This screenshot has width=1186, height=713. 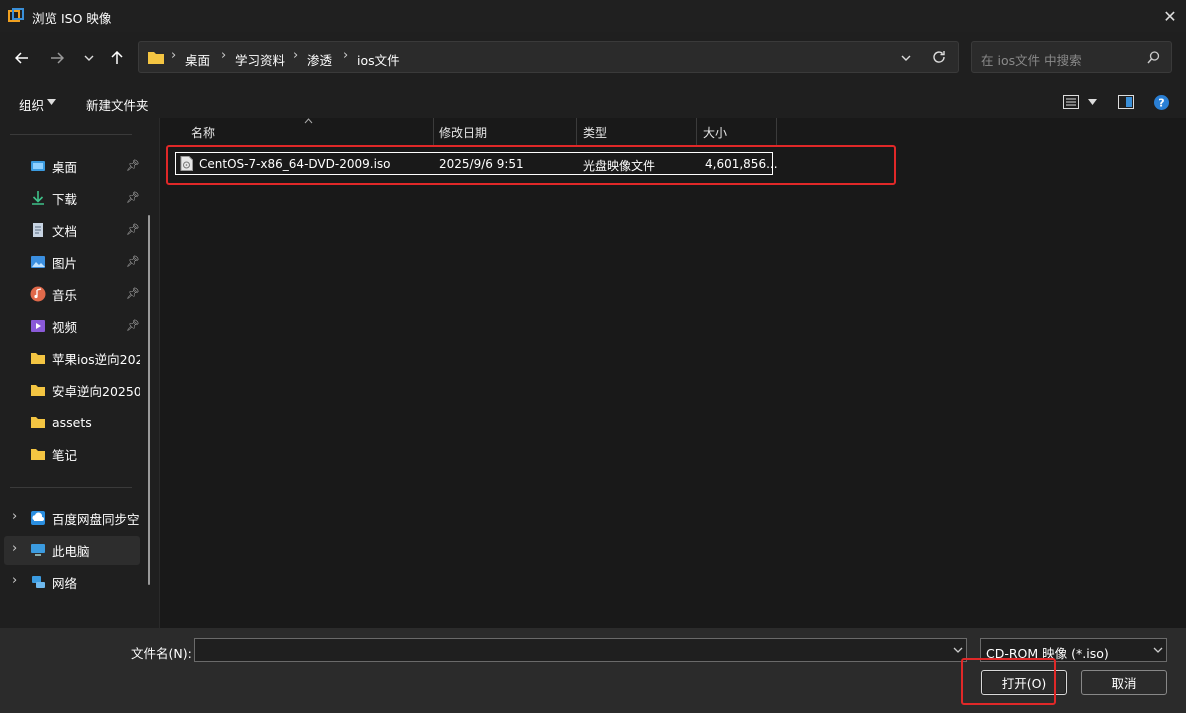 What do you see at coordinates (161, 653) in the screenshot?
I see `filename-label: 文件名(N):` at bounding box center [161, 653].